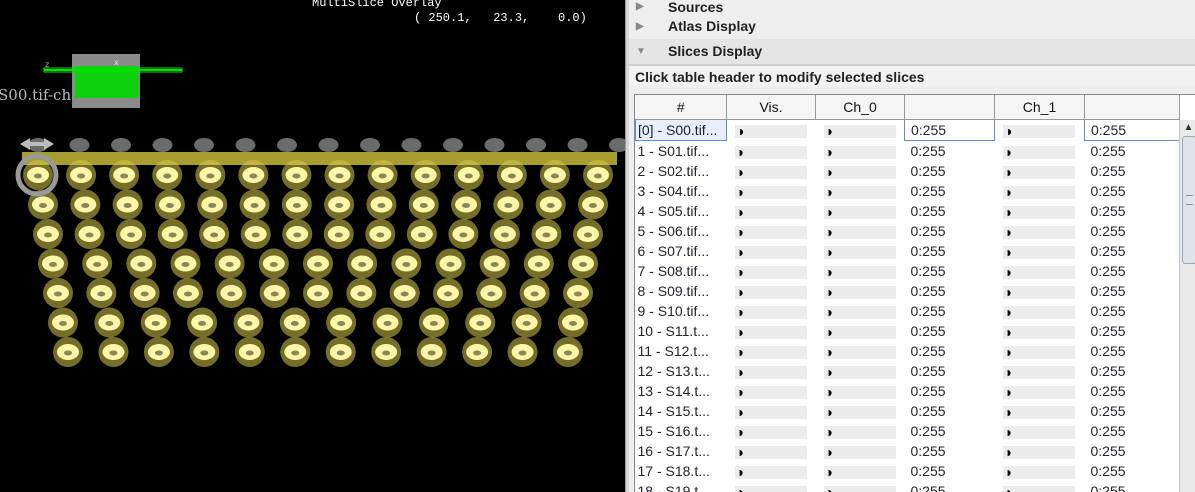  What do you see at coordinates (1188, 200) in the screenshot?
I see `scroll-thumb` at bounding box center [1188, 200].